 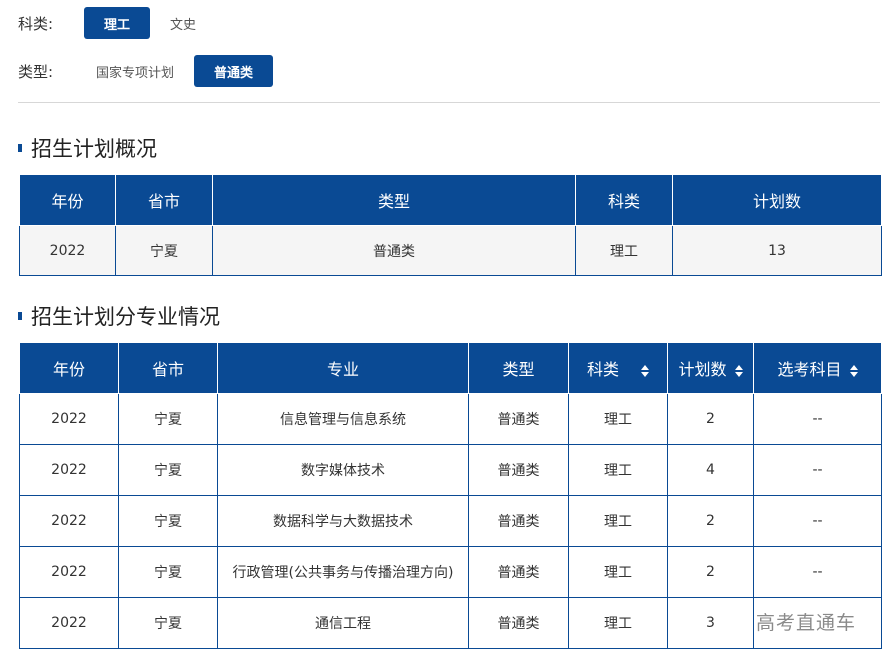 I want to click on majors-section-title: 招生计划分专业情况, so click(x=119, y=316).